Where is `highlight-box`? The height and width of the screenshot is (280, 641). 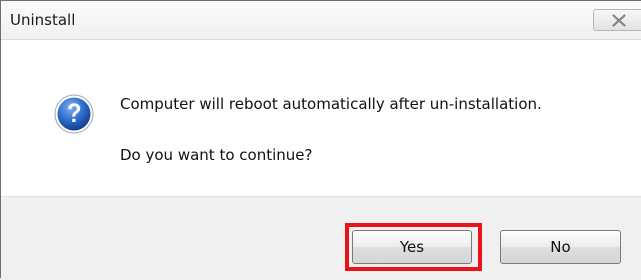 highlight-box is located at coordinates (413, 247).